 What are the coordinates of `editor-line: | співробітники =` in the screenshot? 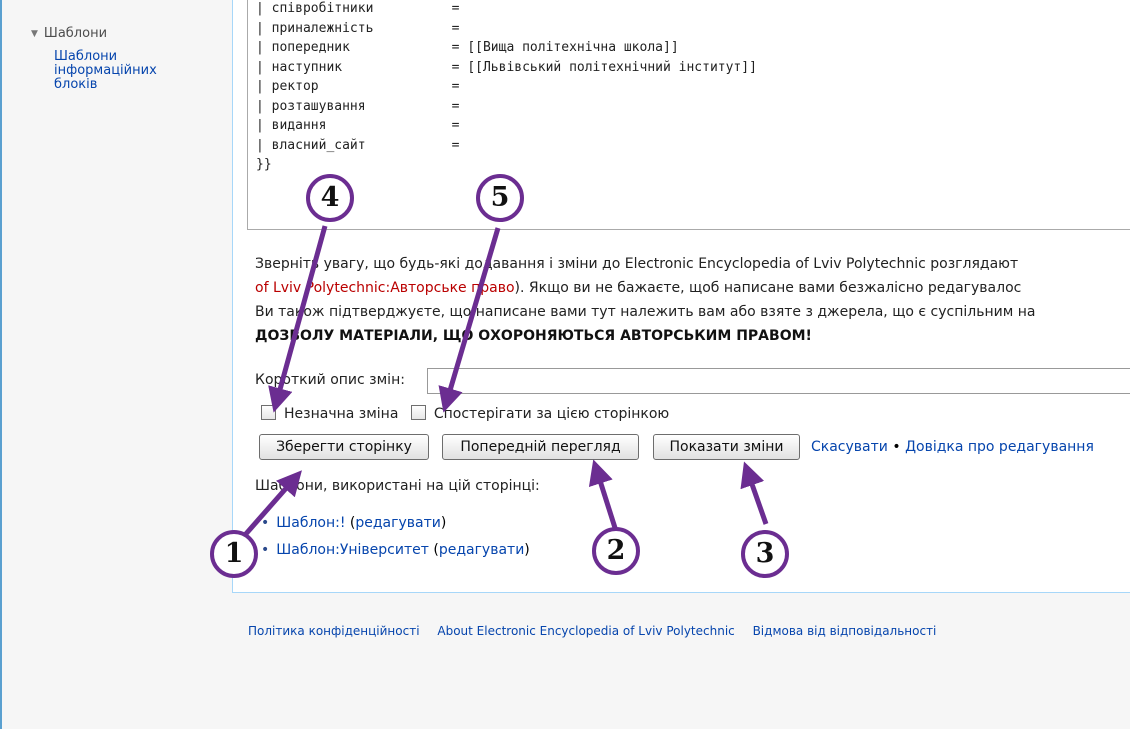 It's located at (358, 8).